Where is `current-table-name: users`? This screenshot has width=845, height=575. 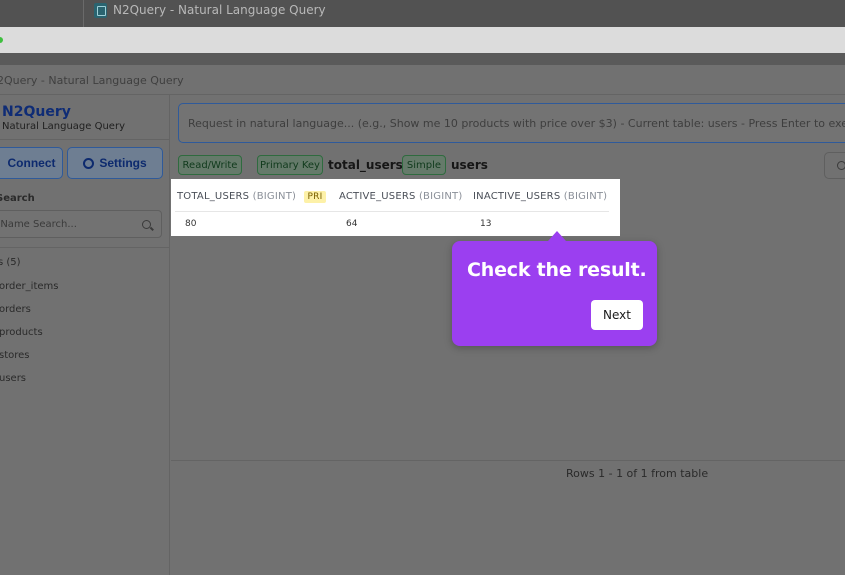
current-table-name: users is located at coordinates (469, 165).